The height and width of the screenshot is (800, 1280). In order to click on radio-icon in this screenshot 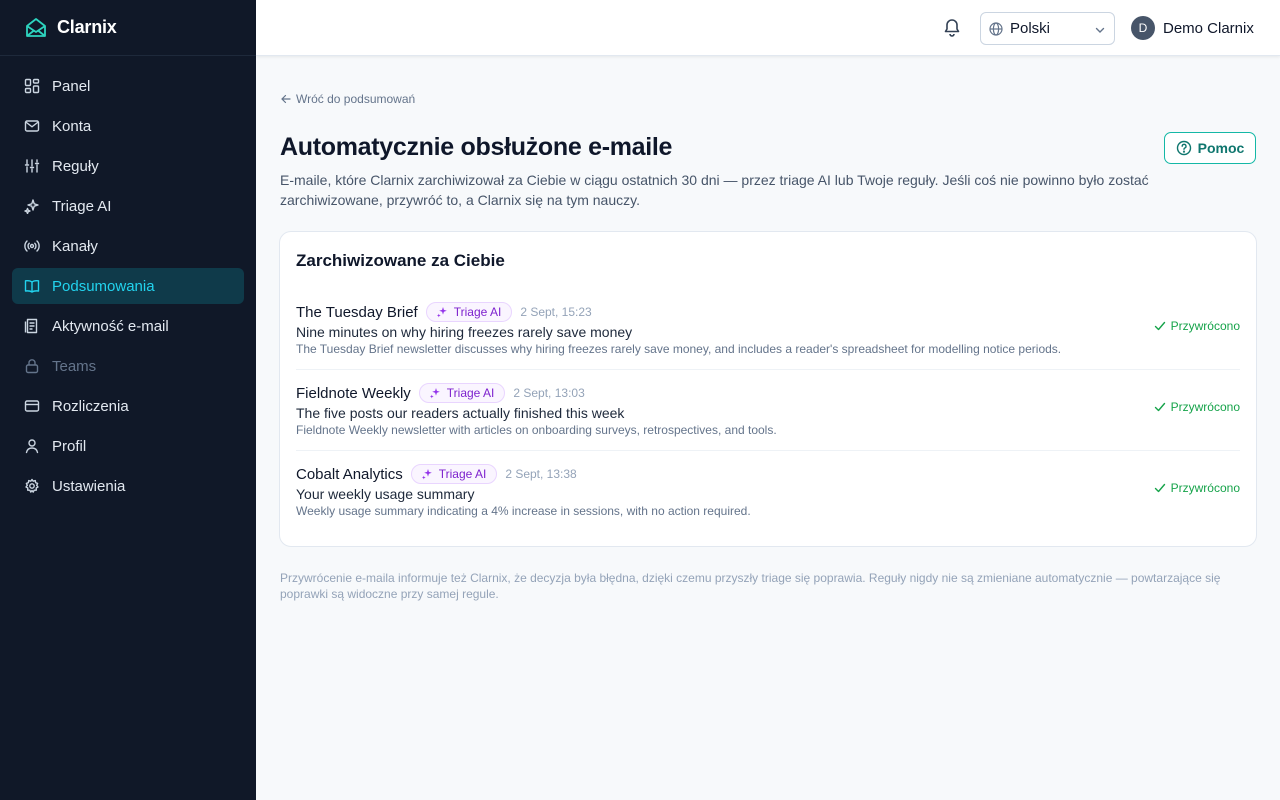, I will do `click(32, 246)`.